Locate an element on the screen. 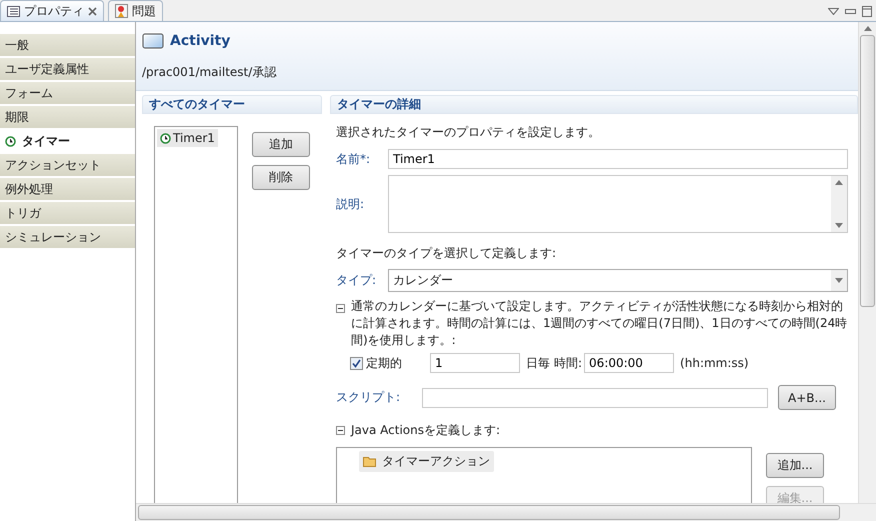 Image resolution: width=876 pixels, height=521 pixels. horizontal-scrollbar is located at coordinates (506, 512).